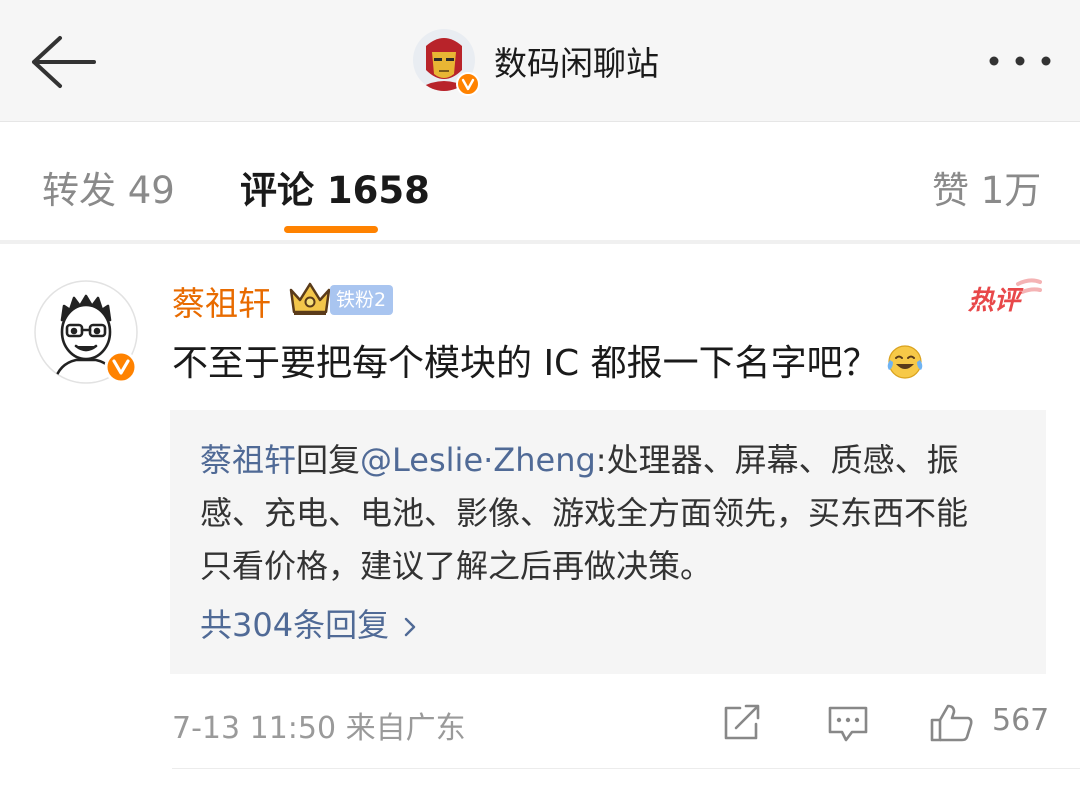 This screenshot has width=1080, height=793. Describe the element at coordinates (61, 62) in the screenshot. I see `back-arrow-icon` at that location.